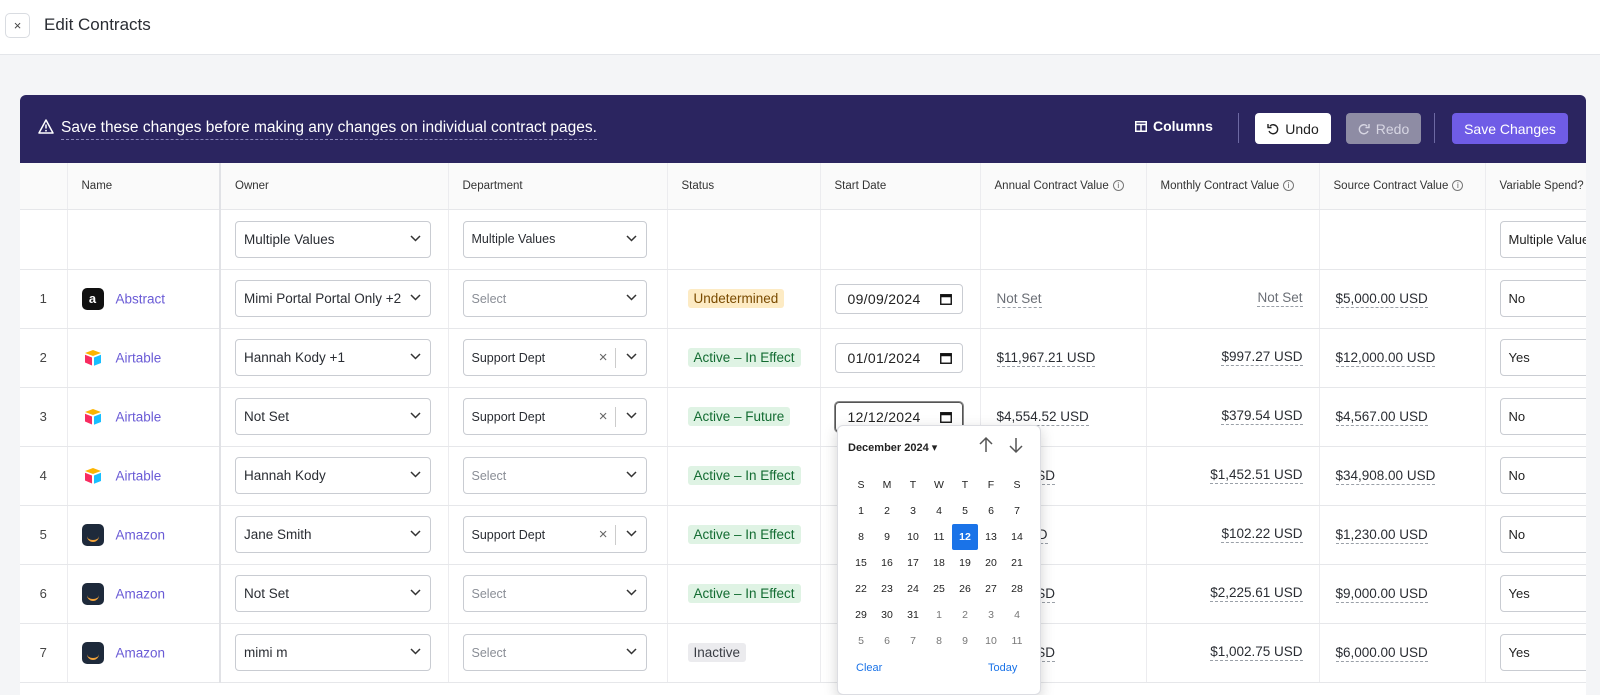 The width and height of the screenshot is (1600, 695). What do you see at coordinates (1510, 128) in the screenshot?
I see `save-changes-button: Save Changes` at bounding box center [1510, 128].